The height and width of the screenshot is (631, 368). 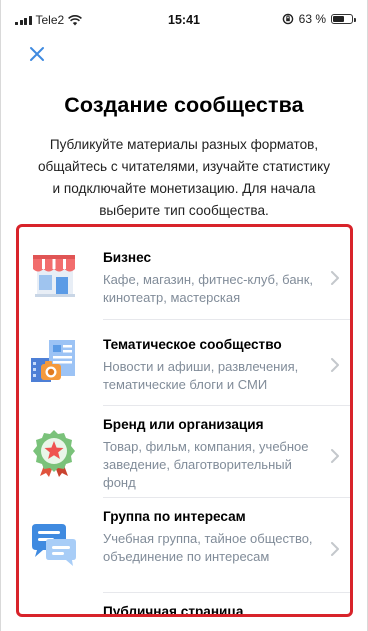 What do you see at coordinates (173, 610) in the screenshot?
I see `community-type-name: Публичная страница` at bounding box center [173, 610].